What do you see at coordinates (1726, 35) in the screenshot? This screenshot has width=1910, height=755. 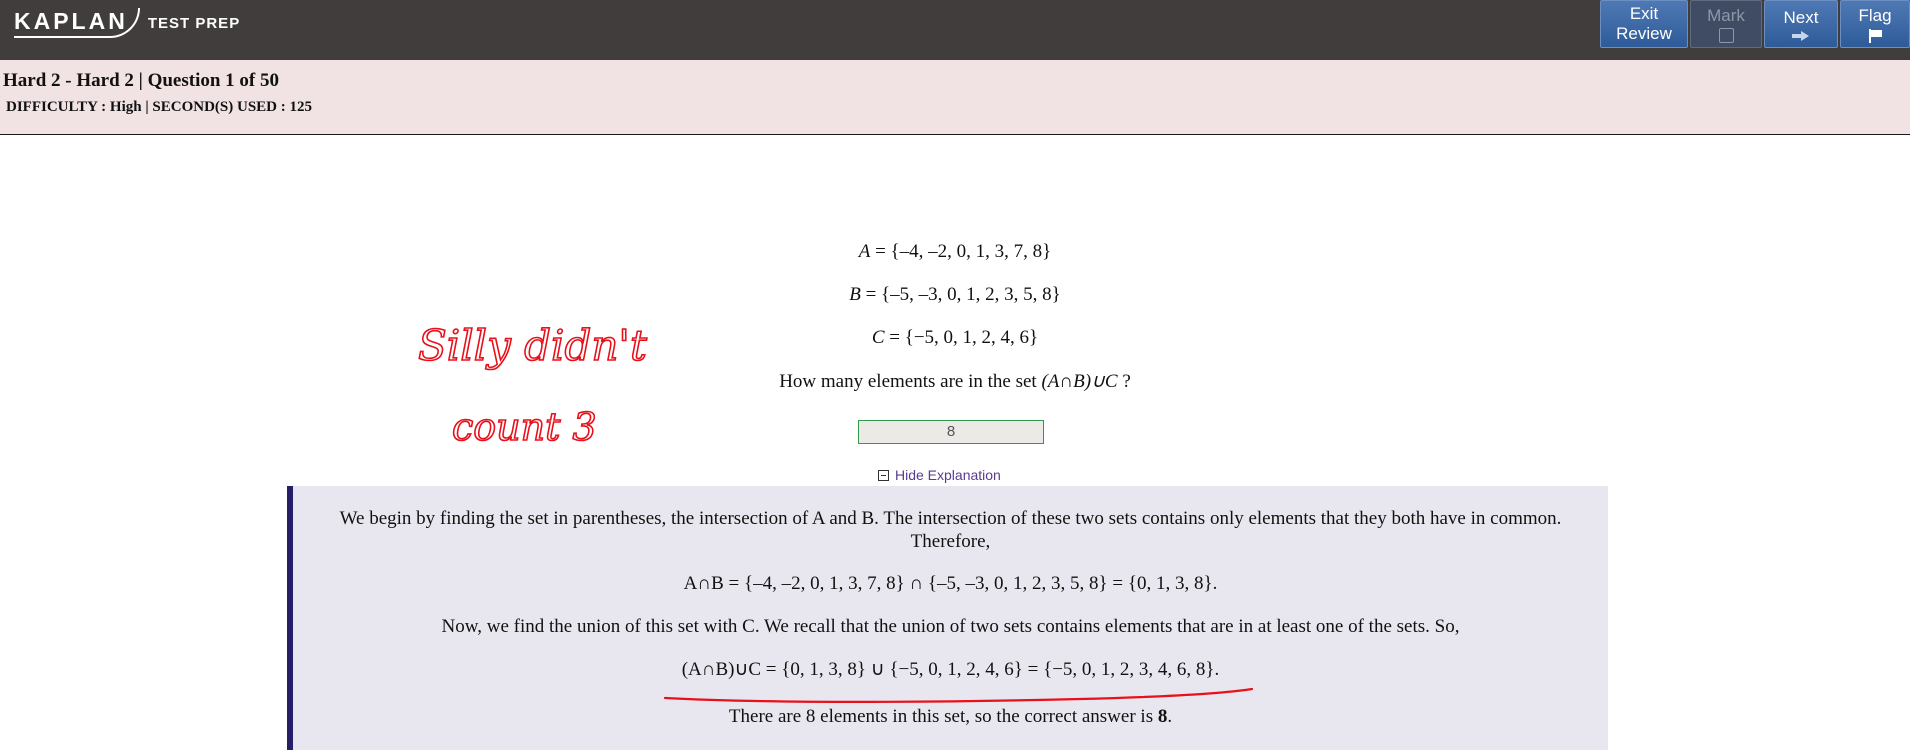 I see `mark-checkbox-icon` at bounding box center [1726, 35].